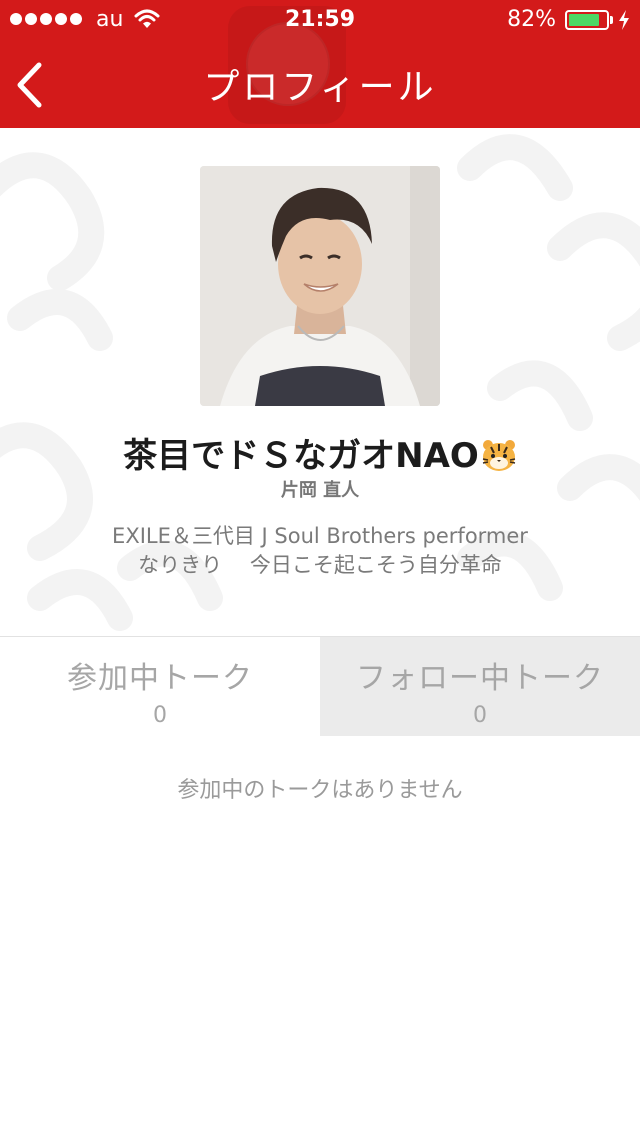 The width and height of the screenshot is (640, 1136). Describe the element at coordinates (320, 490) in the screenshot. I see `real-name: 片岡 直人` at that location.